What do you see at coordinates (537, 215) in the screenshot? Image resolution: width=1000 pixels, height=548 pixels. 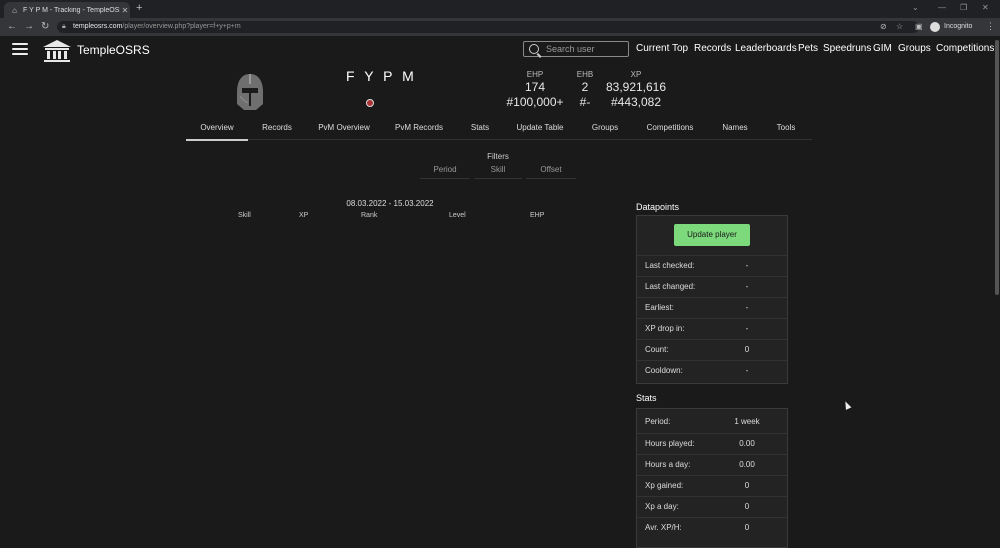 I see `column-ehp: EHP` at bounding box center [537, 215].